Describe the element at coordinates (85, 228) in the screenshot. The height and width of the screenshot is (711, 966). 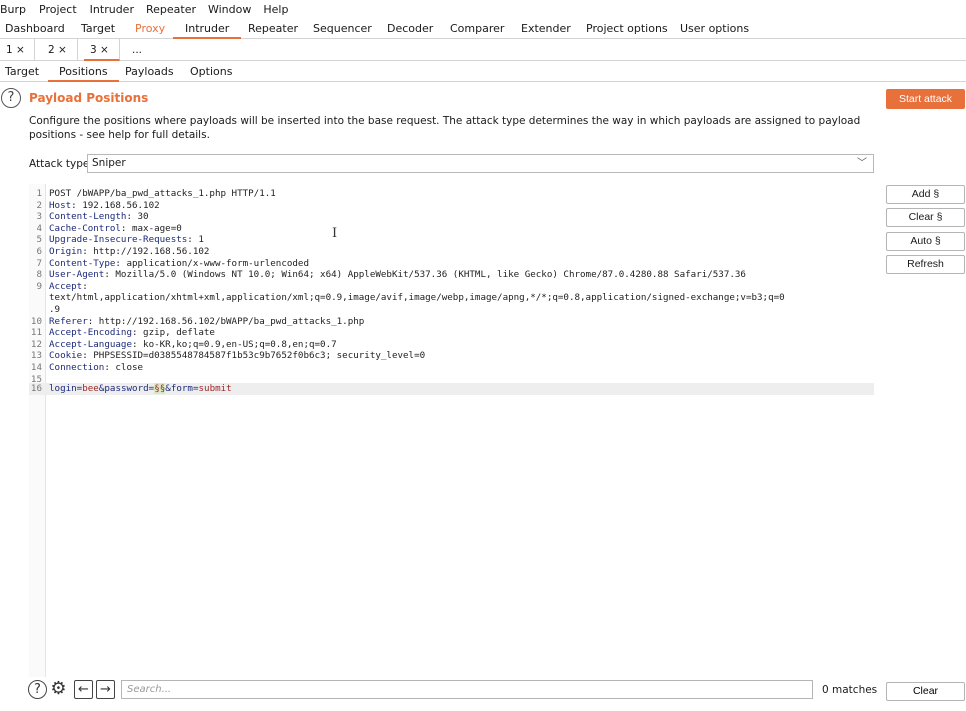
I see `header-name: Cache-Control` at that location.